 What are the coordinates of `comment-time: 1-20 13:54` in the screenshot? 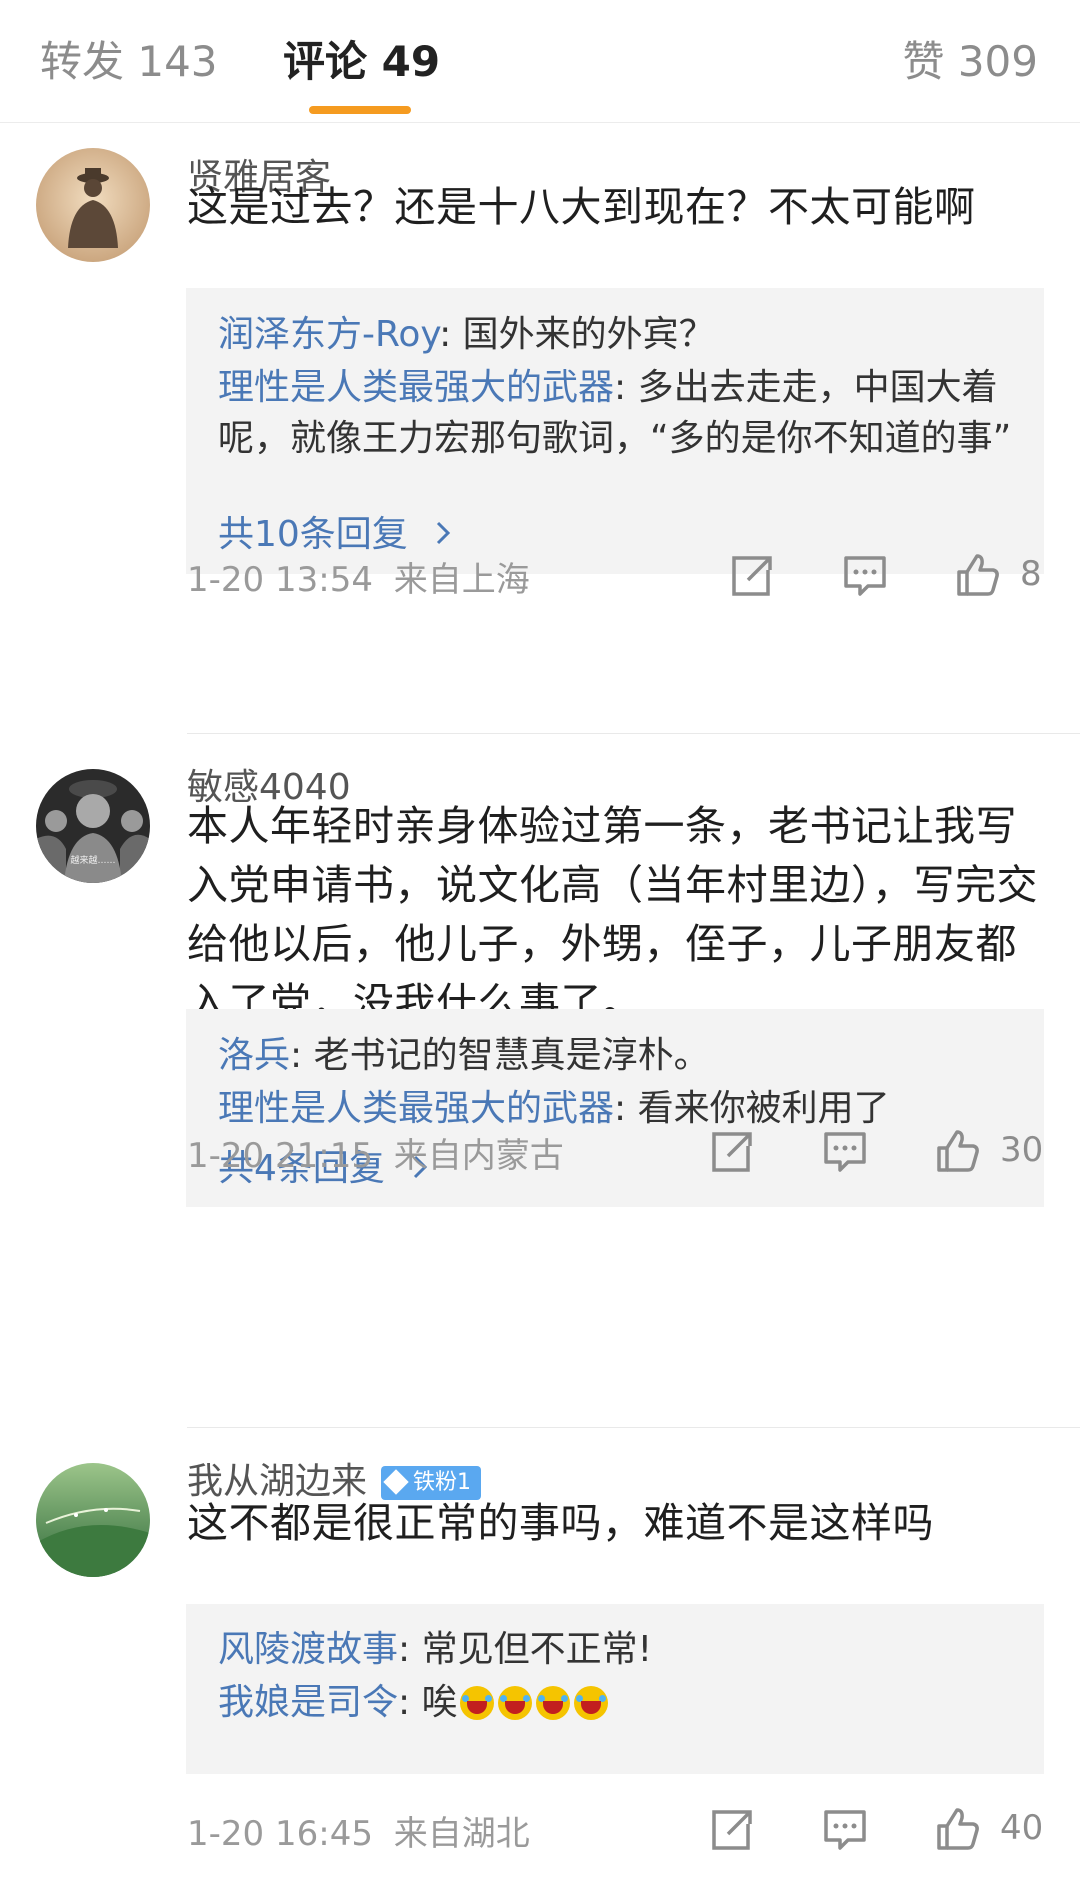 It's located at (280, 580).